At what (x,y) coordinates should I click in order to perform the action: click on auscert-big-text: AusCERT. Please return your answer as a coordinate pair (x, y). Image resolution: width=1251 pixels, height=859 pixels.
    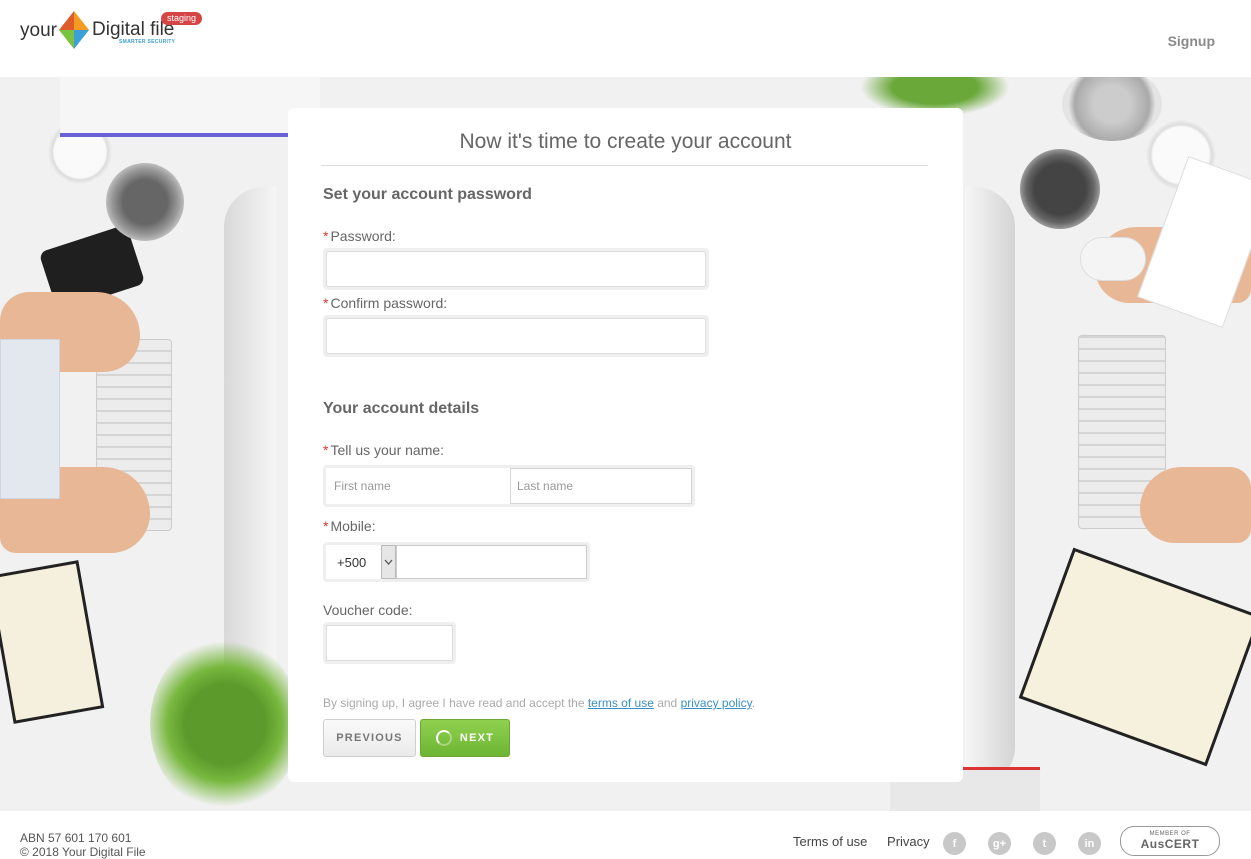
    Looking at the image, I should click on (1170, 844).